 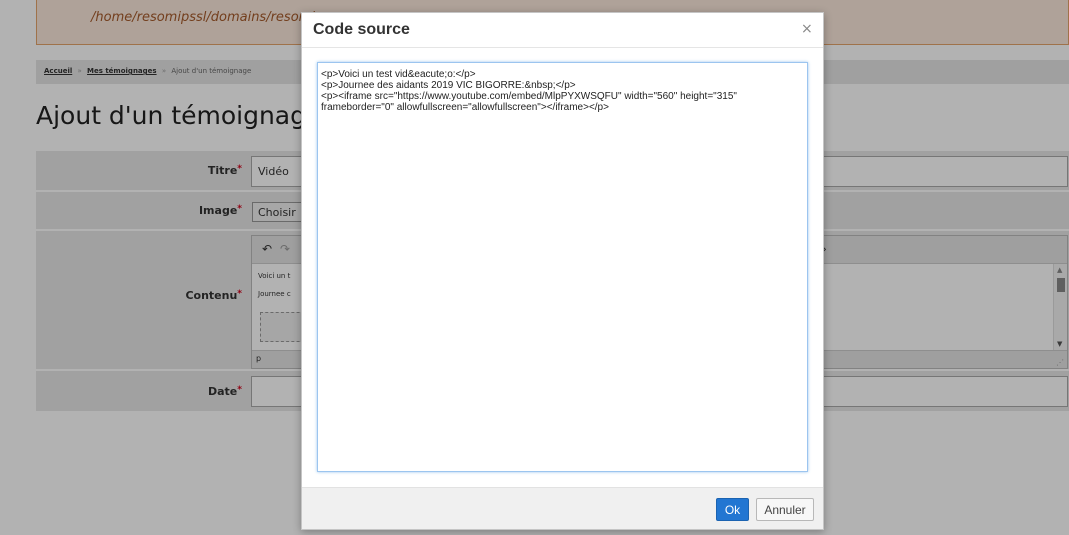 I want to click on cancel-button: Annuler, so click(x=785, y=509).